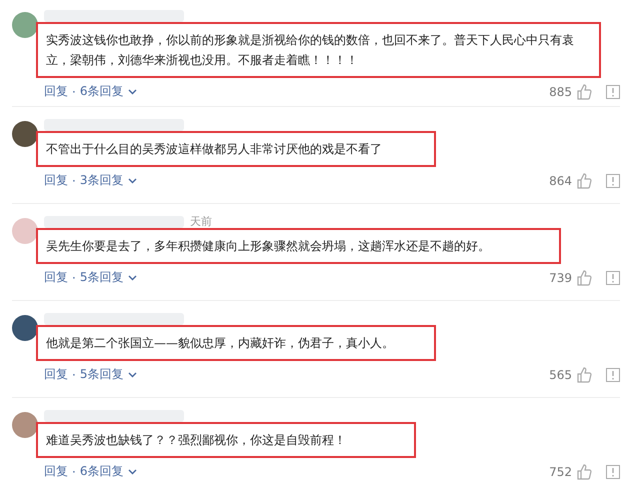  I want to click on comment-time: 天前, so click(201, 222).